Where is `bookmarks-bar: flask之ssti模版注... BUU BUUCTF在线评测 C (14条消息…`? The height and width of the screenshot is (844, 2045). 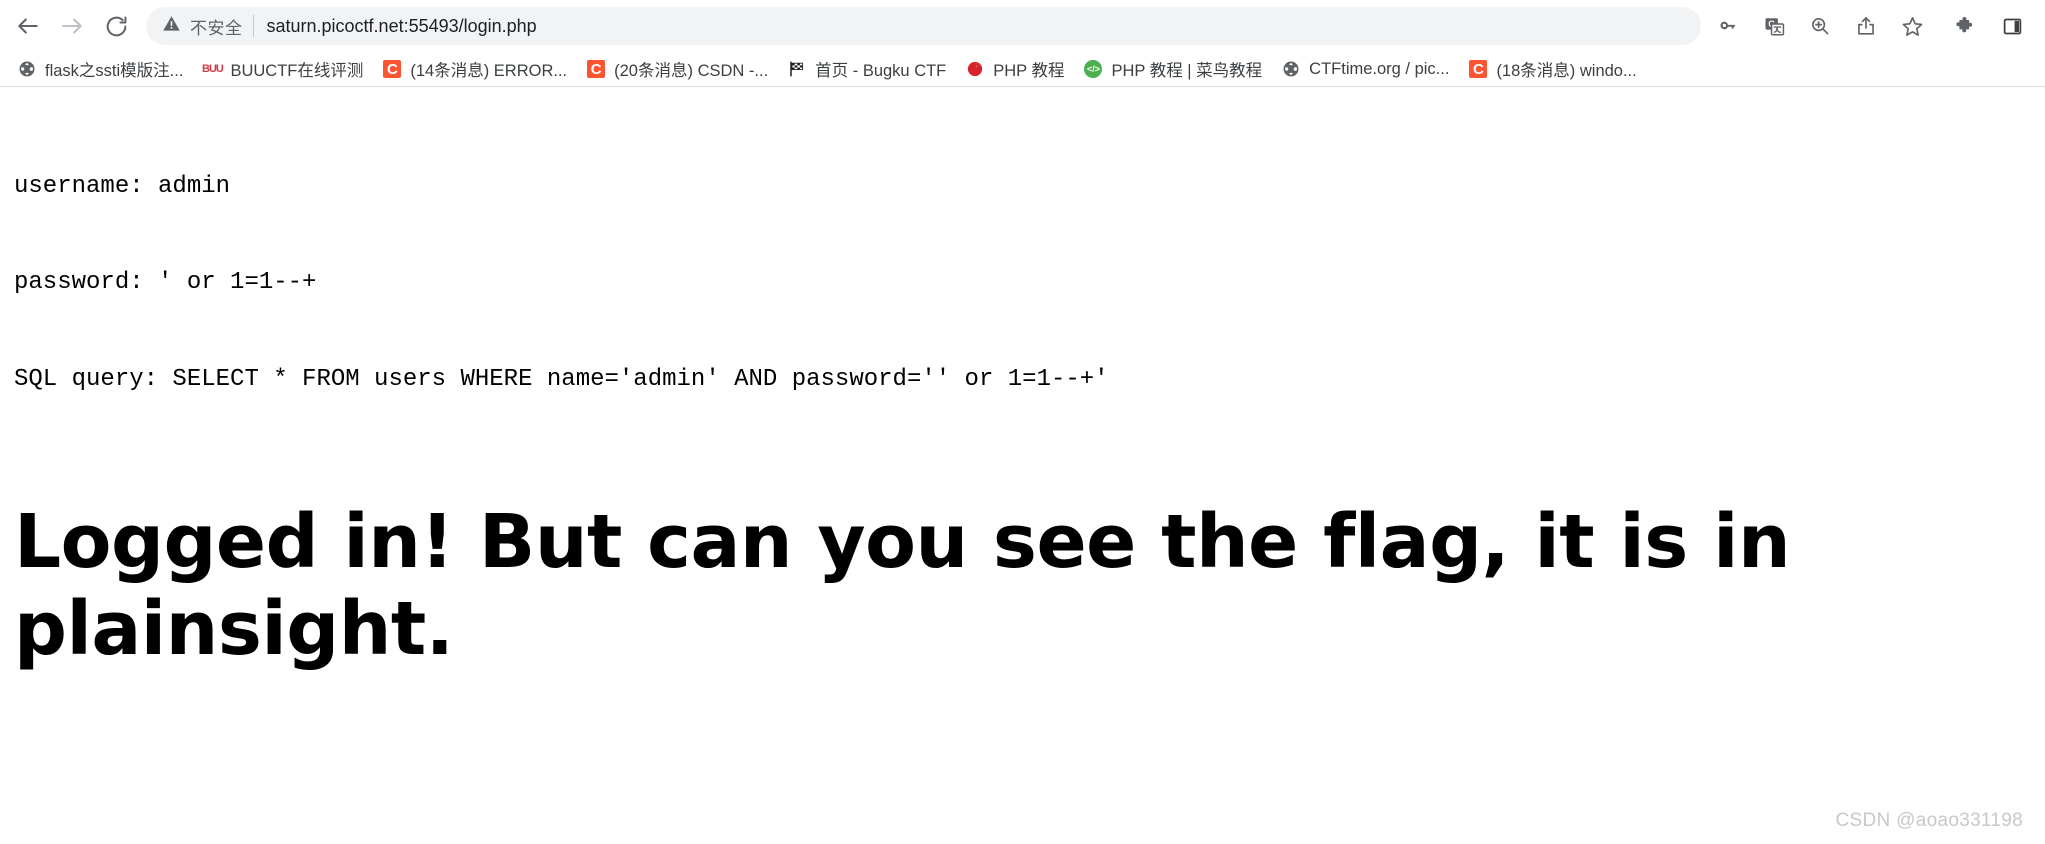 bookmarks-bar: flask之ssti模版注... BUU BUUCTF在线评测 C (14条消息… is located at coordinates (1022, 69).